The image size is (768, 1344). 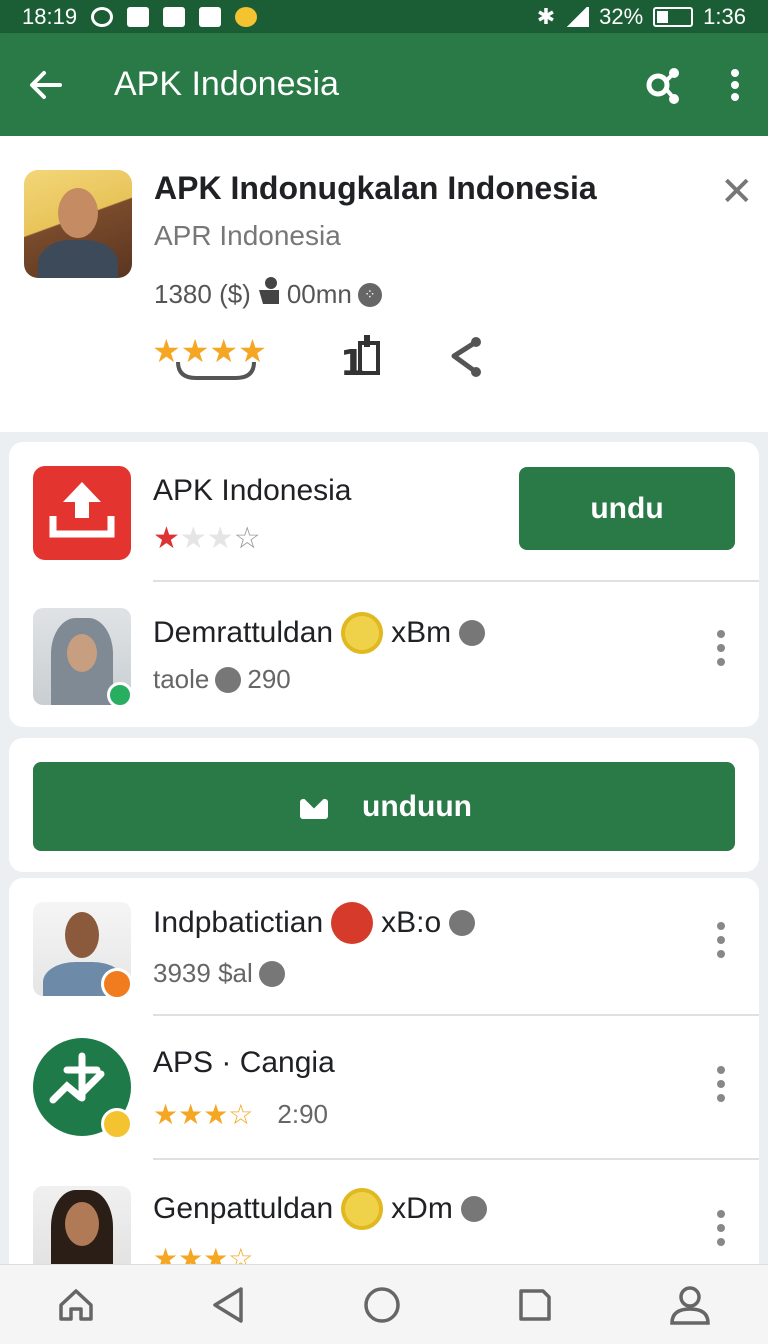 I want to click on back-nav-icon, so click(x=229, y=1305).